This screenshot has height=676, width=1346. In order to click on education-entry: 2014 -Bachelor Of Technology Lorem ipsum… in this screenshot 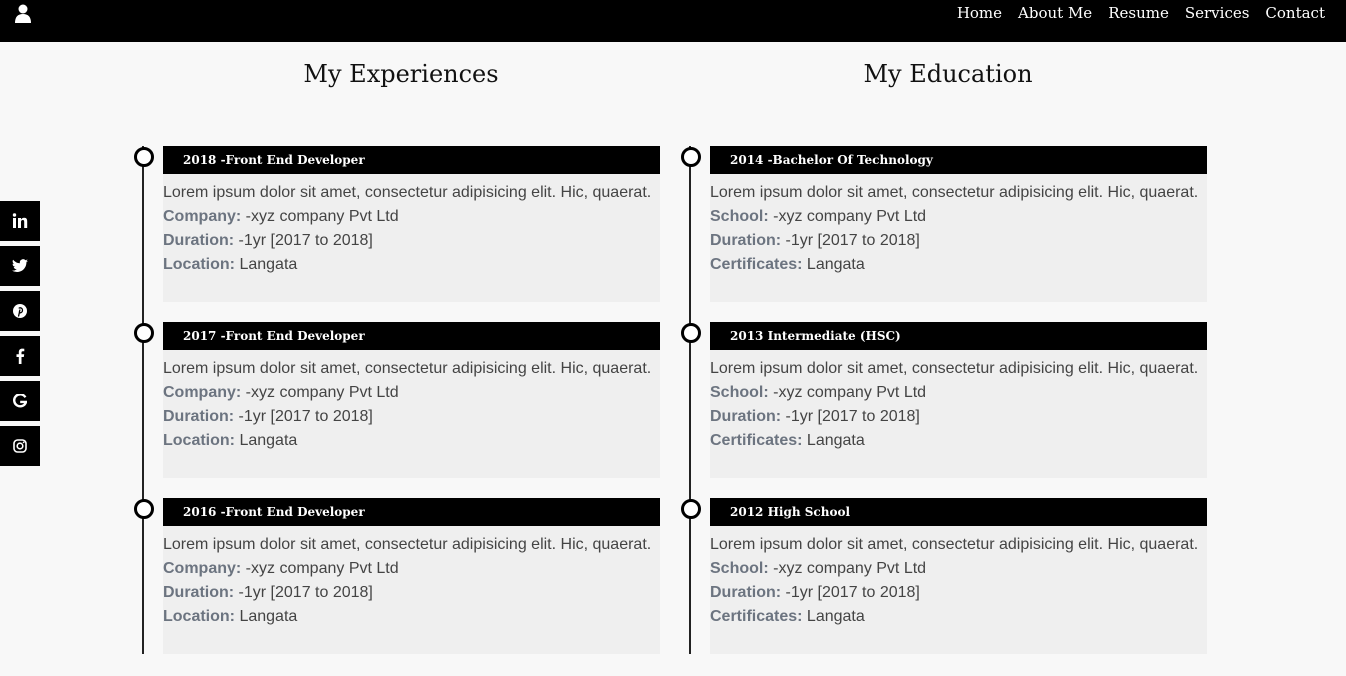, I will do `click(944, 224)`.